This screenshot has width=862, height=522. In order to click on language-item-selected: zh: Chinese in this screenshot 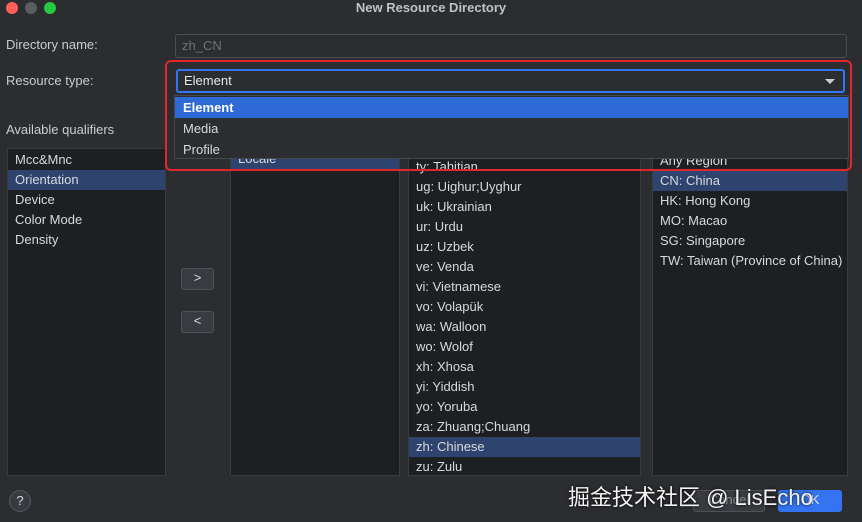, I will do `click(524, 447)`.